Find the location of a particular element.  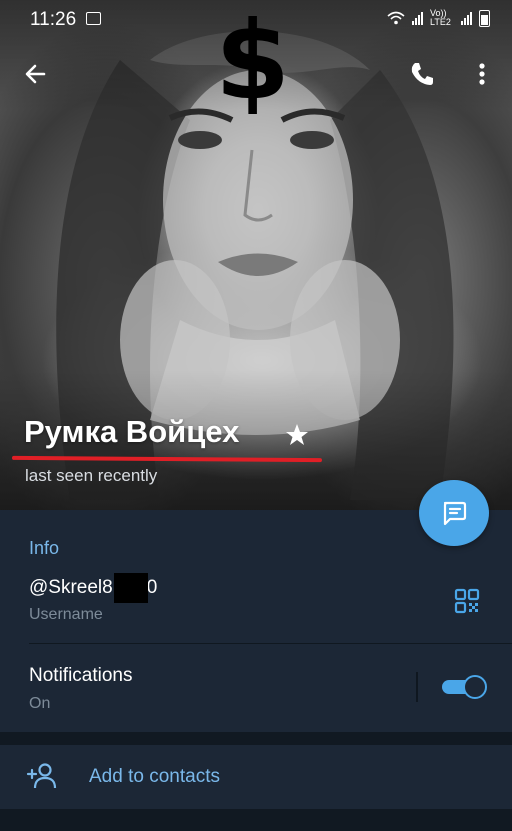

status-icons: Vo)) LTE2 is located at coordinates (438, 18).